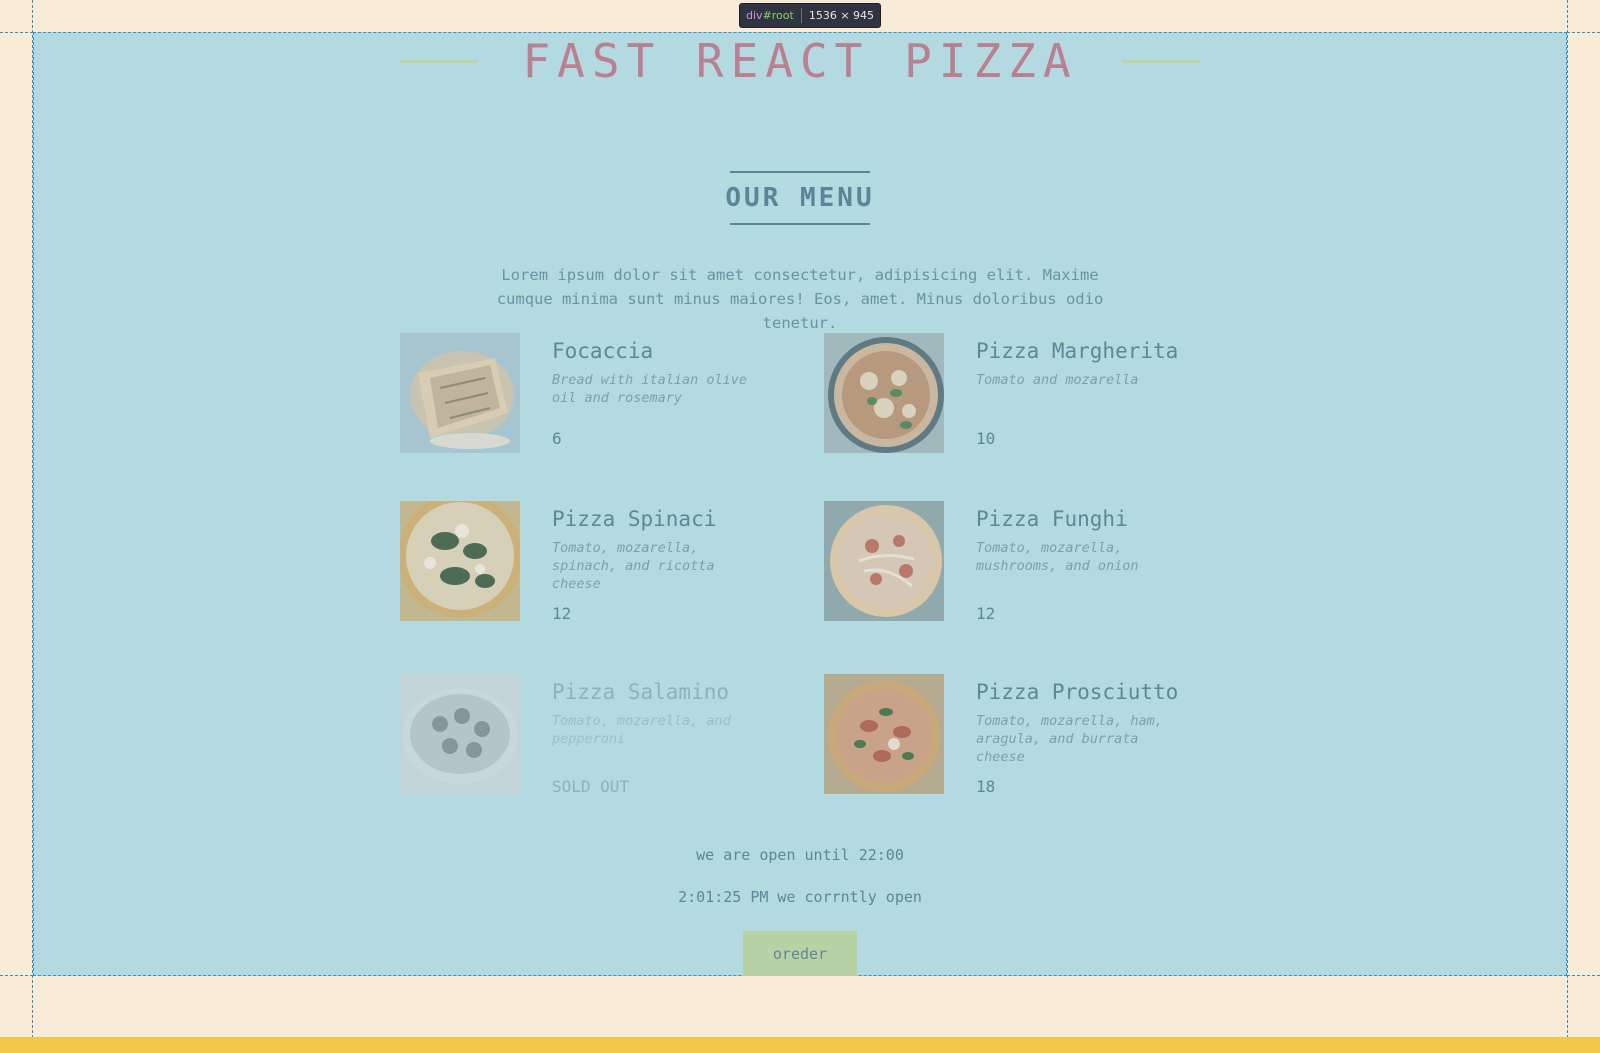  I want to click on pizza-ingredients: Tomato and mozarella, so click(1057, 380).